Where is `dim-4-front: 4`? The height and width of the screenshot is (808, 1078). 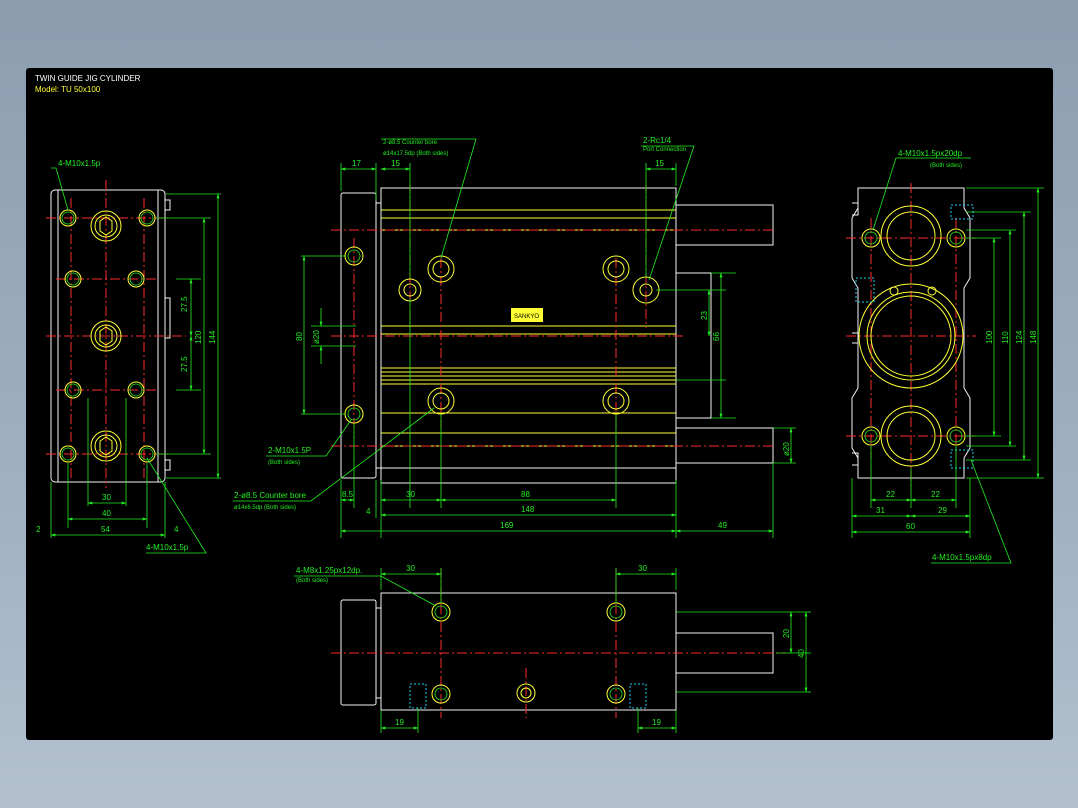
dim-4-front: 4 is located at coordinates (368, 511).